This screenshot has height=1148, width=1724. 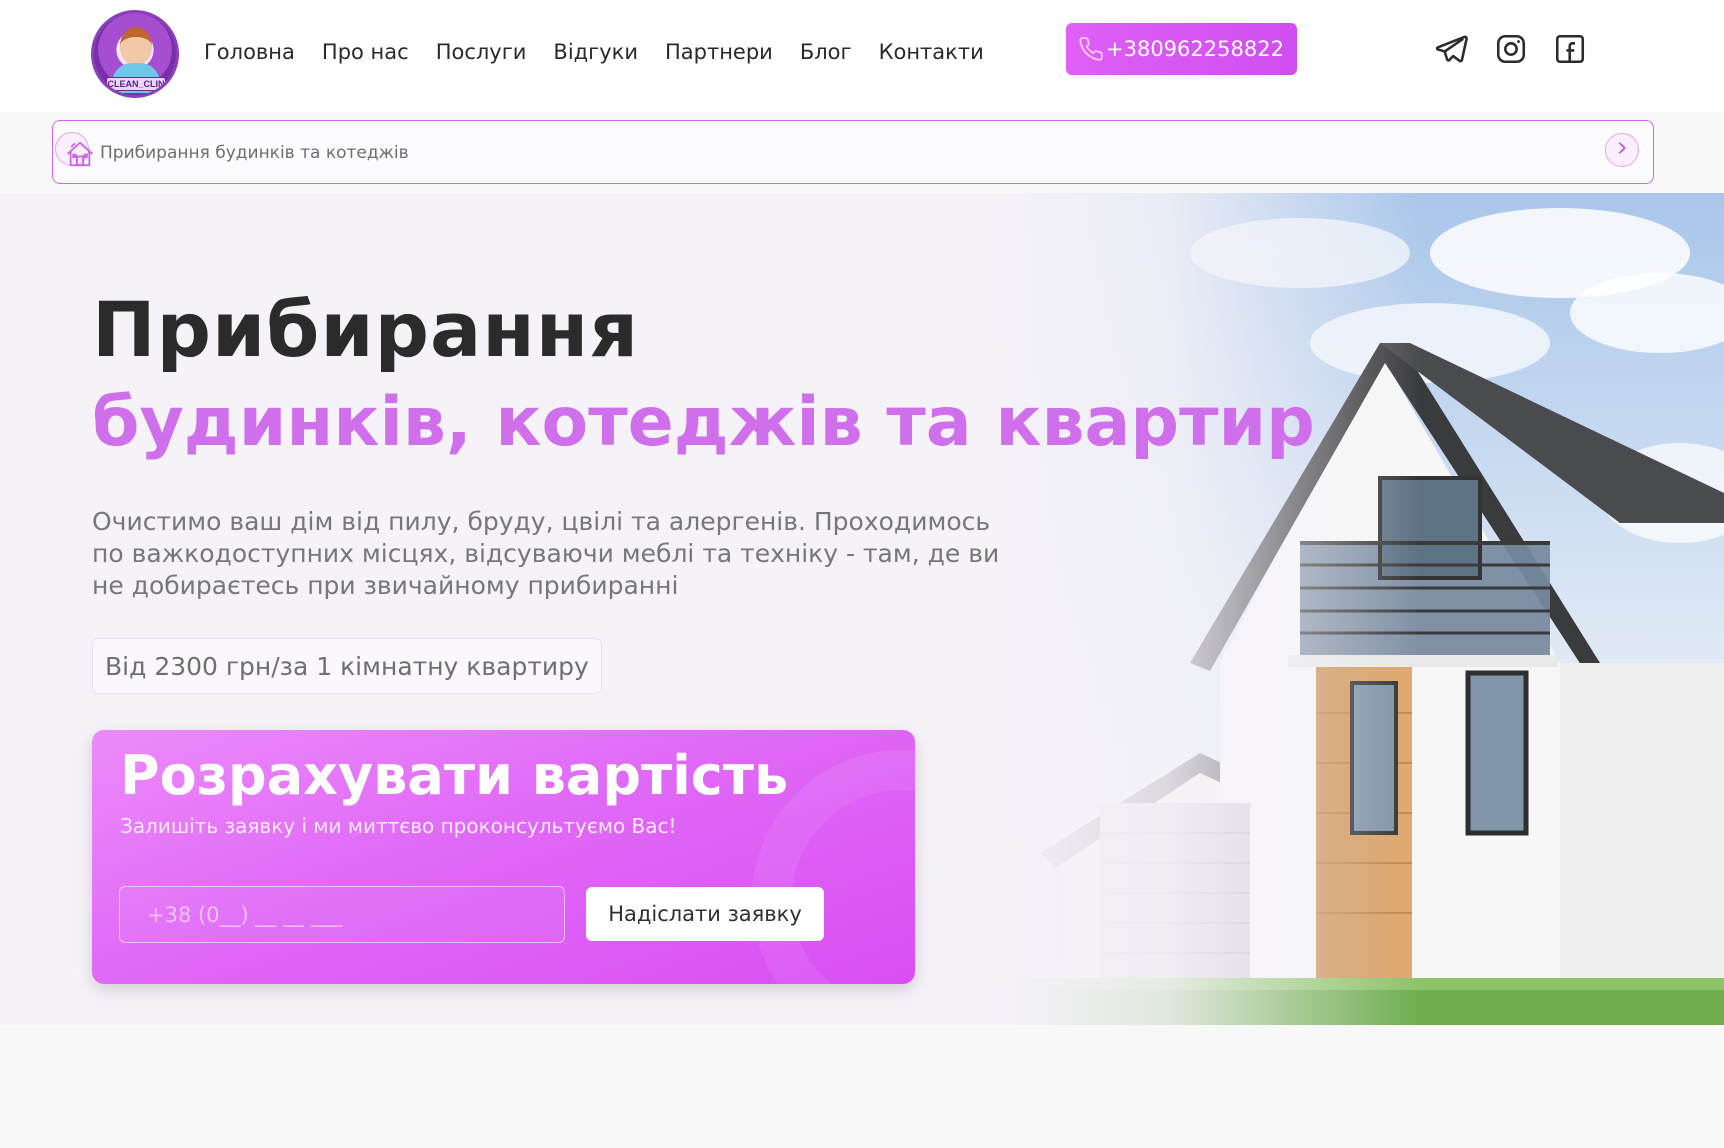 What do you see at coordinates (931, 52) in the screenshot?
I see `nav-item-contacts: Контакти` at bounding box center [931, 52].